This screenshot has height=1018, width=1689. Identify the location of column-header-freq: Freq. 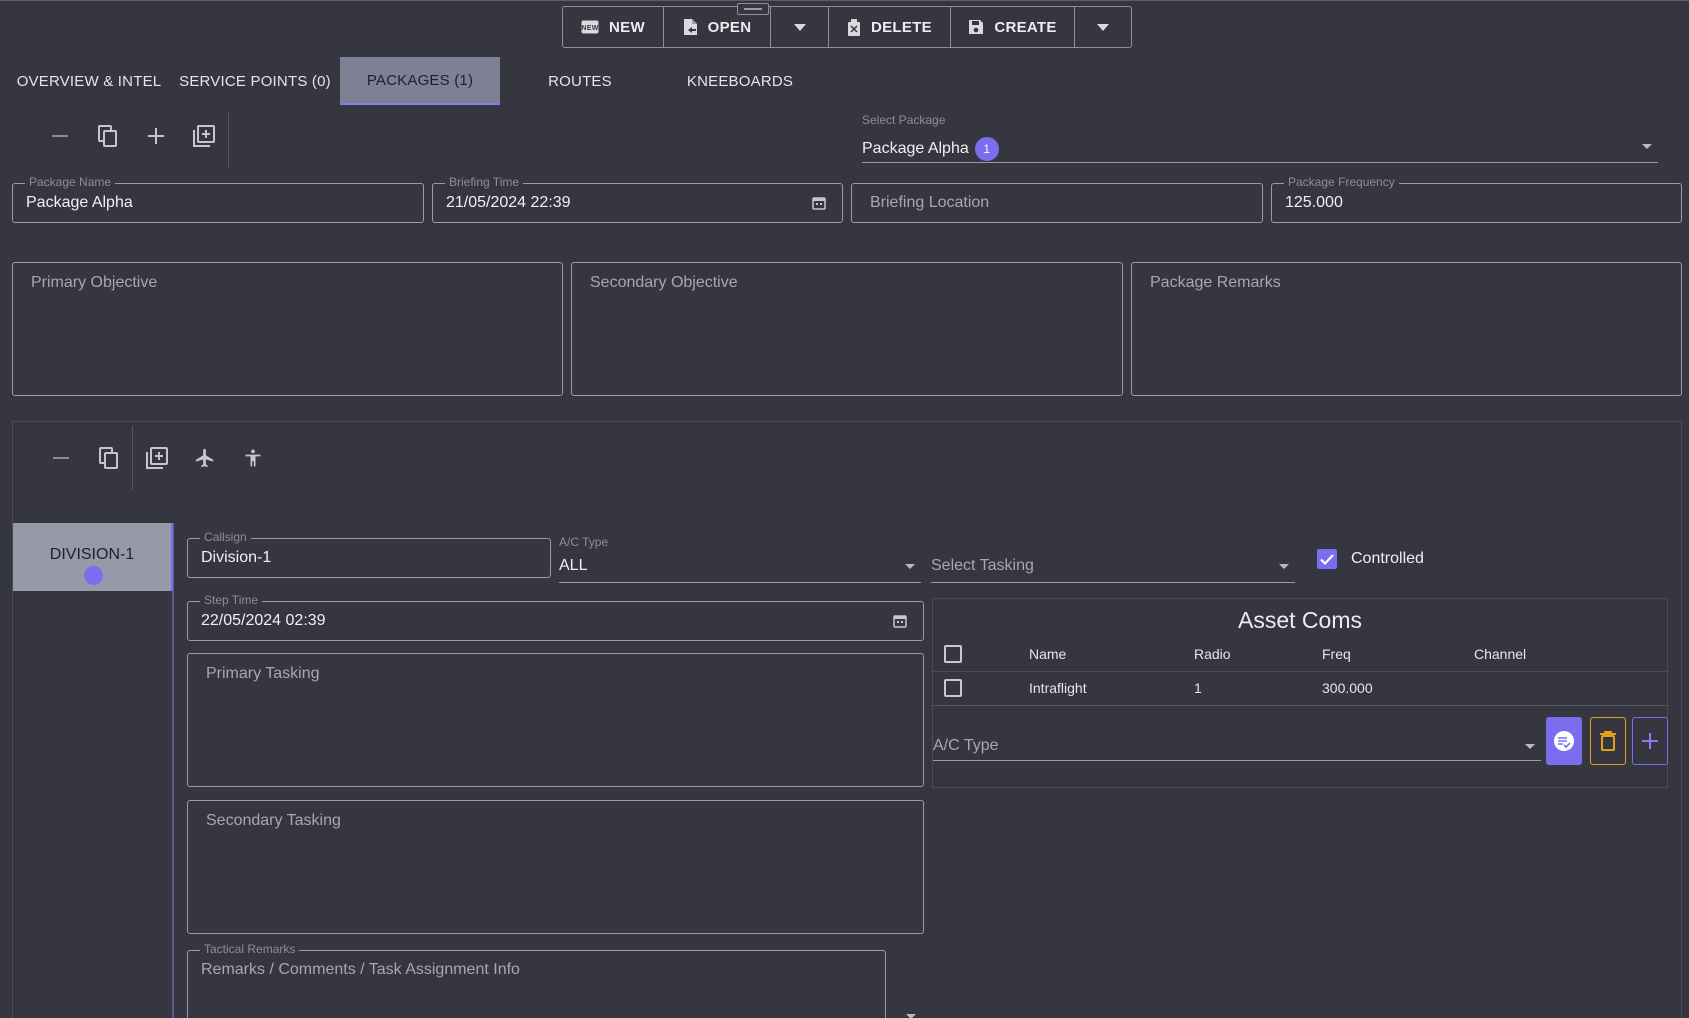
(1336, 654).